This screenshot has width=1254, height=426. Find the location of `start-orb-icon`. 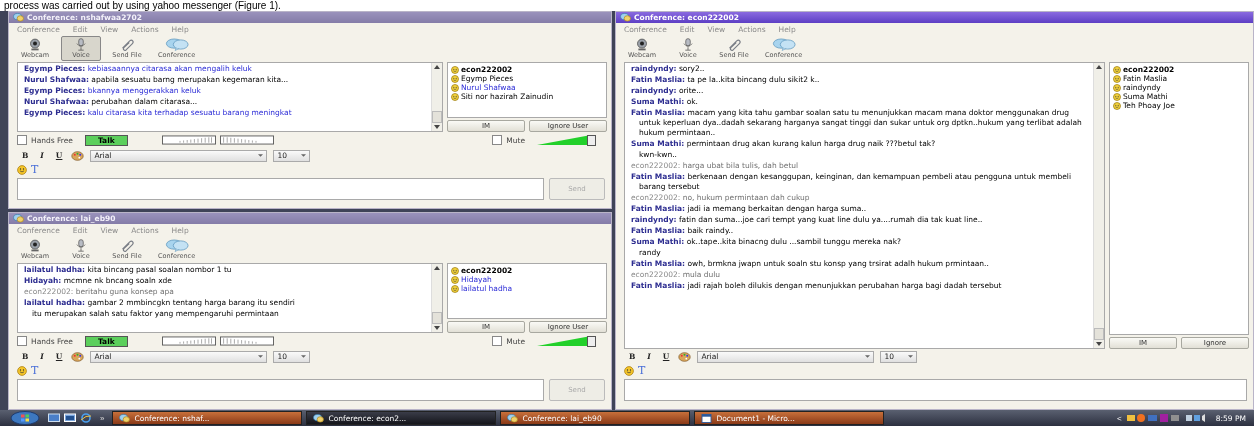

start-orb-icon is located at coordinates (25, 418).